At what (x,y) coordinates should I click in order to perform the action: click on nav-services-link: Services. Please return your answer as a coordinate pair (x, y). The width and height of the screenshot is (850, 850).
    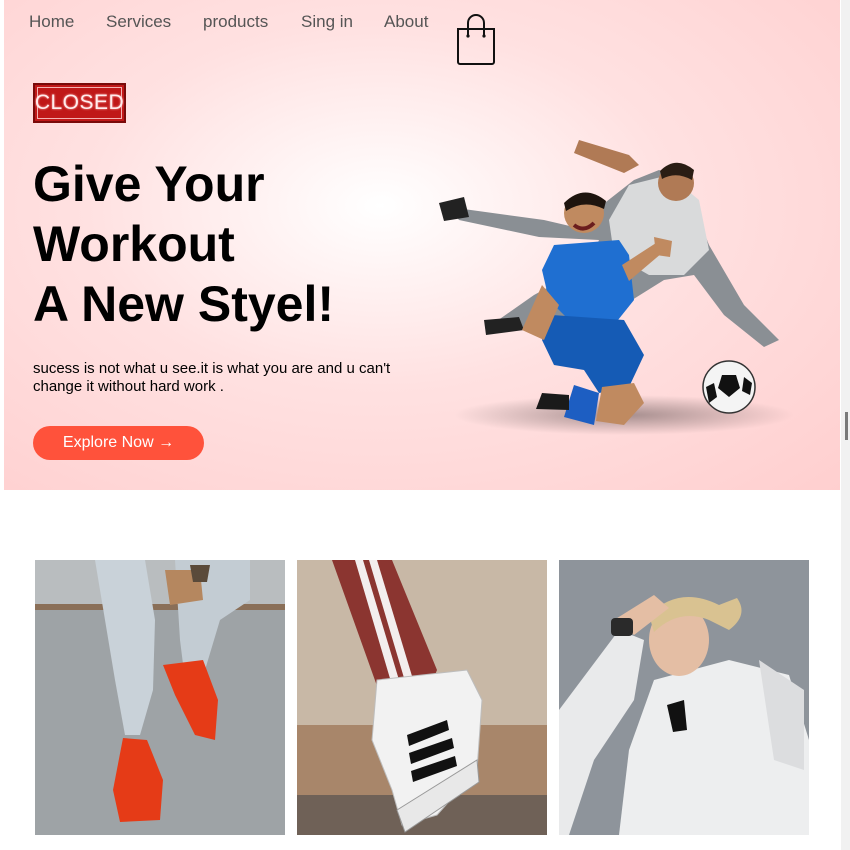
    Looking at the image, I should click on (138, 22).